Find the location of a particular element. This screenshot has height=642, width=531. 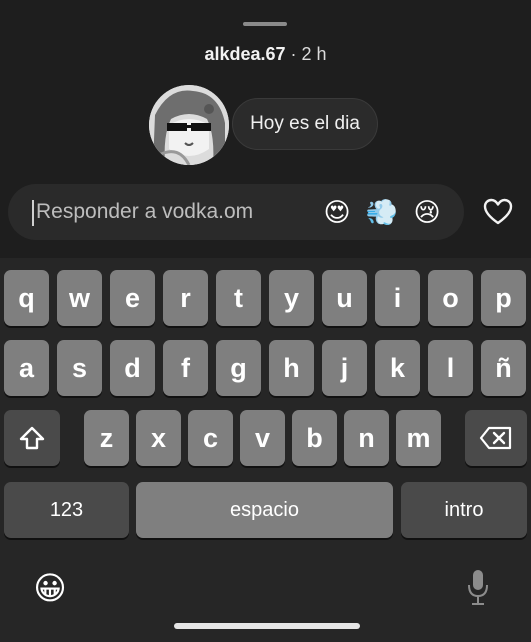

microphone-icon is located at coordinates (478, 587).